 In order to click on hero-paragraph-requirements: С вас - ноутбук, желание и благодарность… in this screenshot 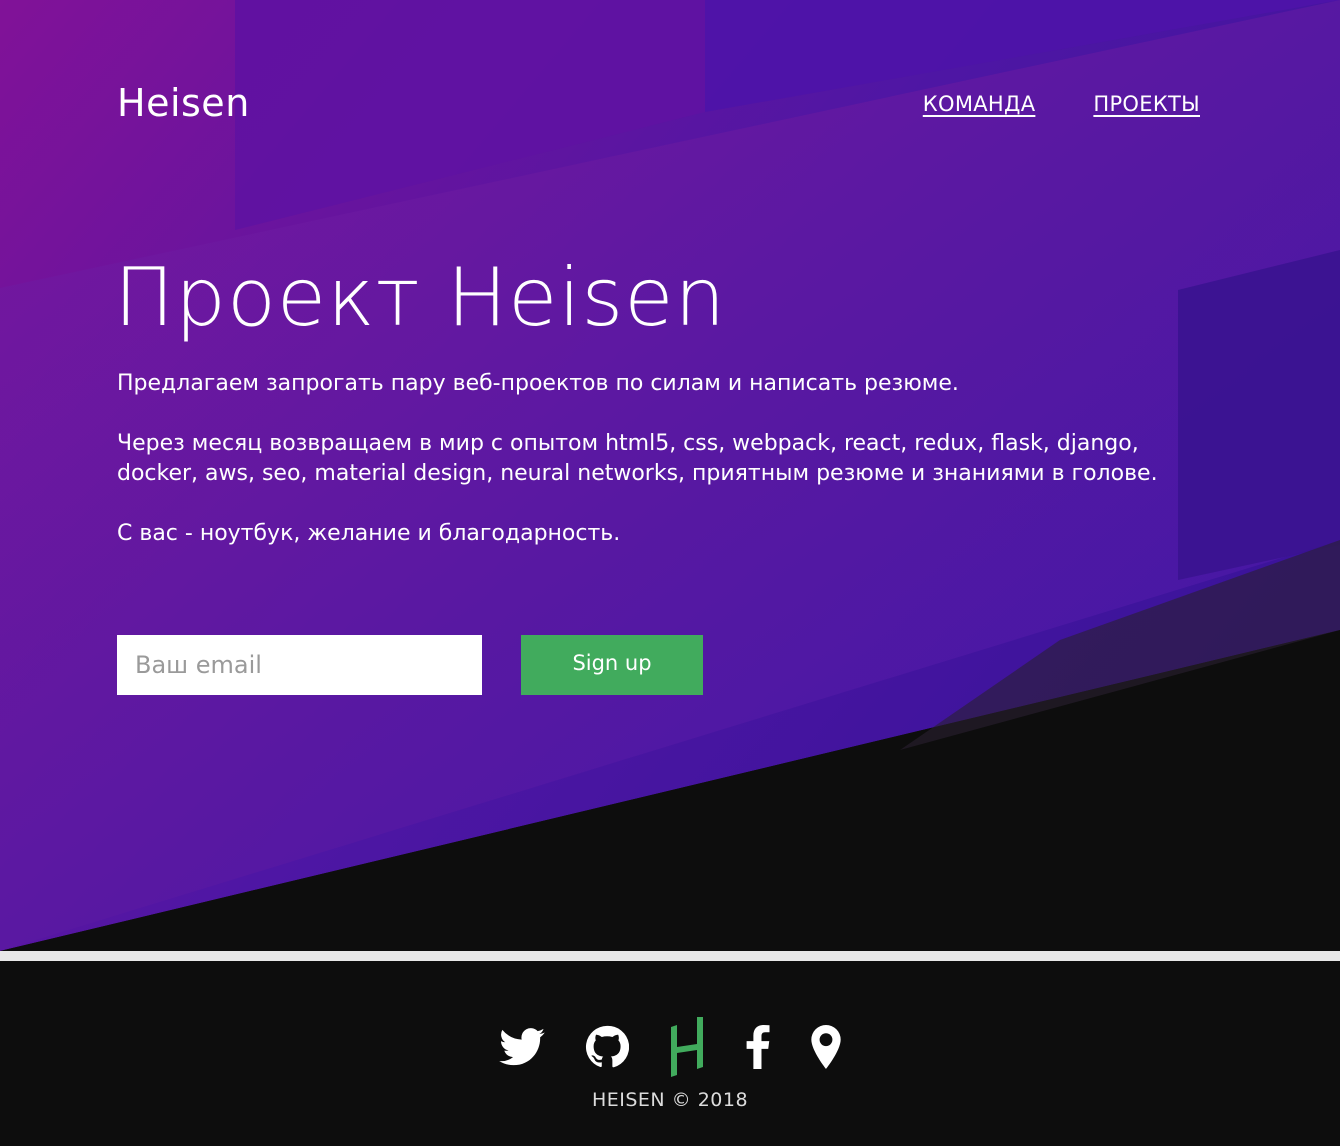, I will do `click(369, 533)`.